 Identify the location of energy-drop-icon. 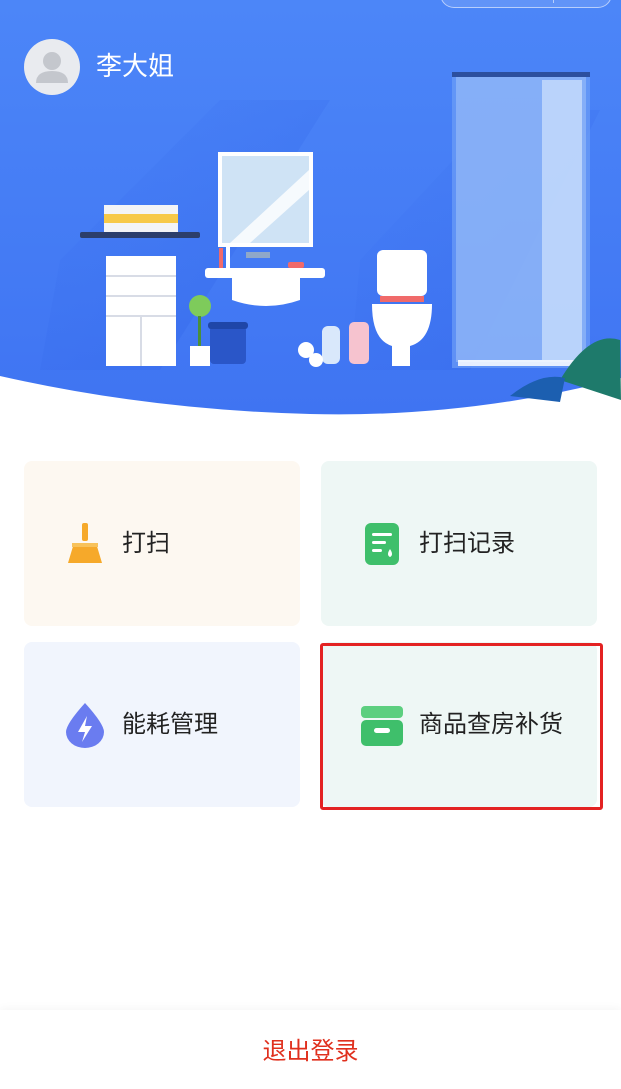
(85, 725).